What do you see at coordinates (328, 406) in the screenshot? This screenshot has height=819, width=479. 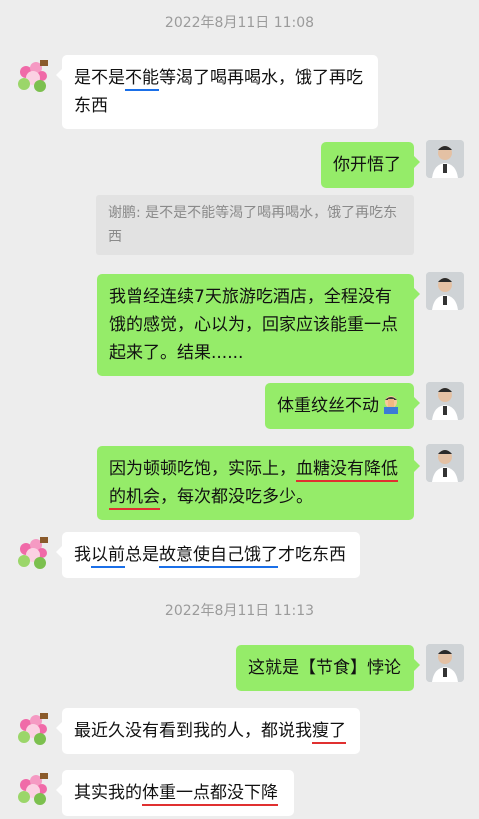 I see `message-text: 体重纹丝不动` at bounding box center [328, 406].